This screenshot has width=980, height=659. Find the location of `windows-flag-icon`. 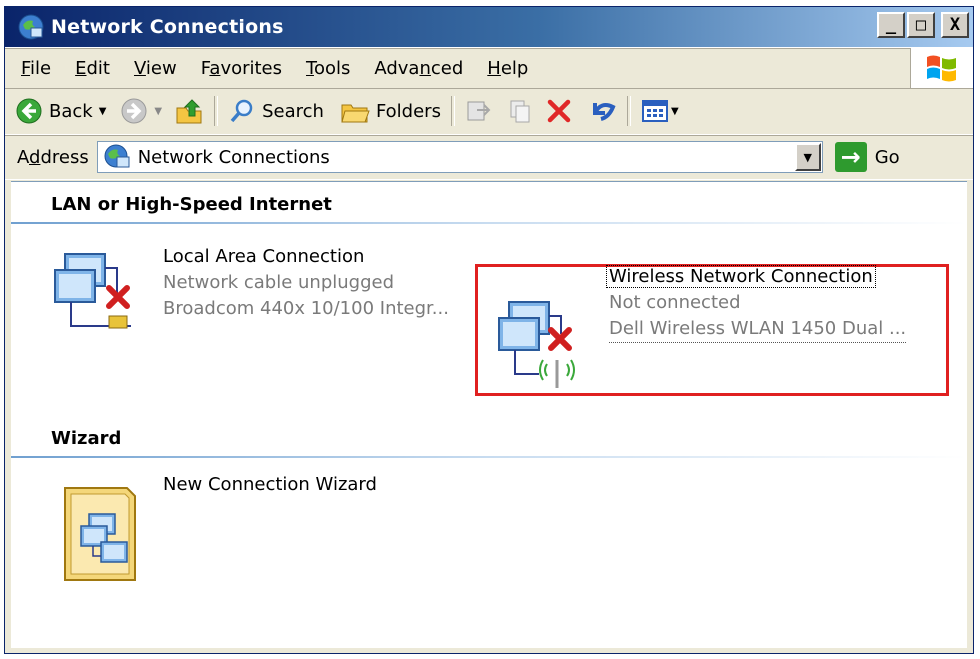

windows-flag-icon is located at coordinates (941, 68).